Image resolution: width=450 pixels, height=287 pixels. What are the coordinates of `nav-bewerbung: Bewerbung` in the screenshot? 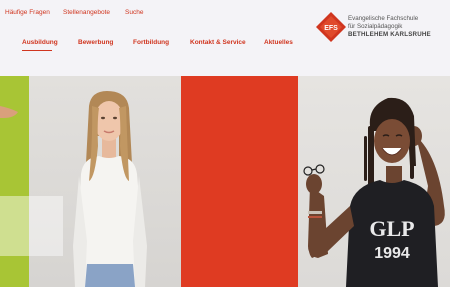 It's located at (95, 42).